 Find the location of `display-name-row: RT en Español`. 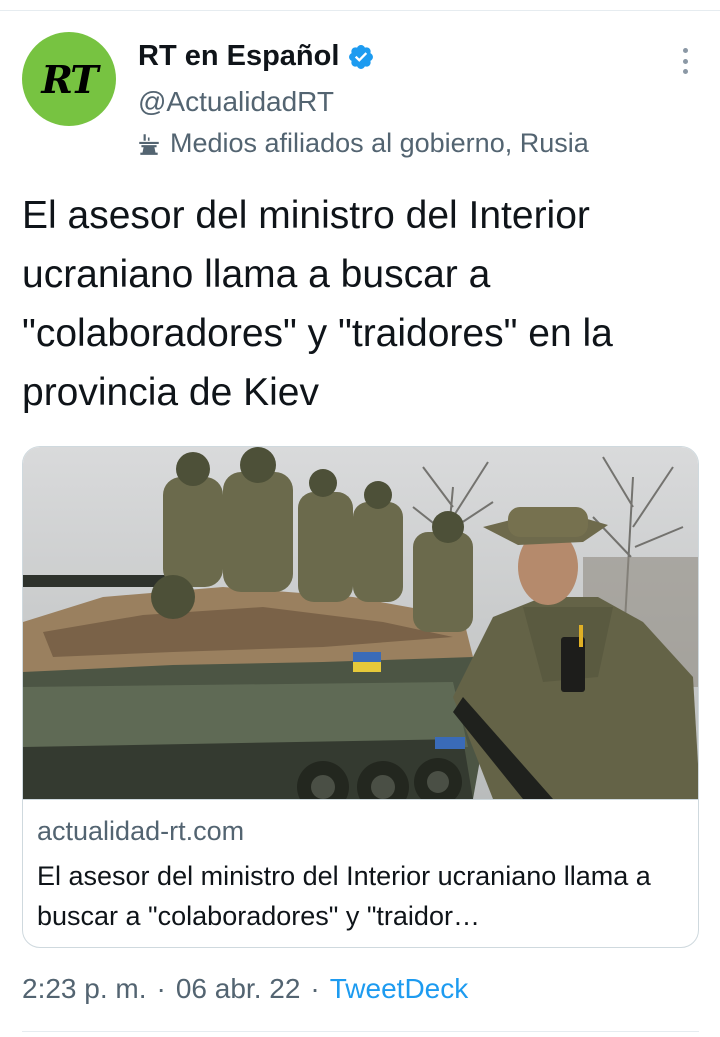

display-name-row: RT en Español is located at coordinates (256, 56).